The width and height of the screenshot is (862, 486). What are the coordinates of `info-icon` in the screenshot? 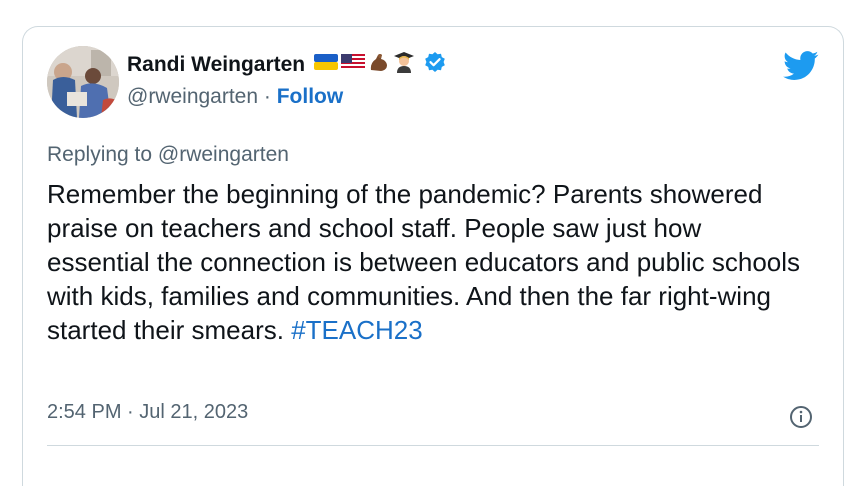 It's located at (801, 419).